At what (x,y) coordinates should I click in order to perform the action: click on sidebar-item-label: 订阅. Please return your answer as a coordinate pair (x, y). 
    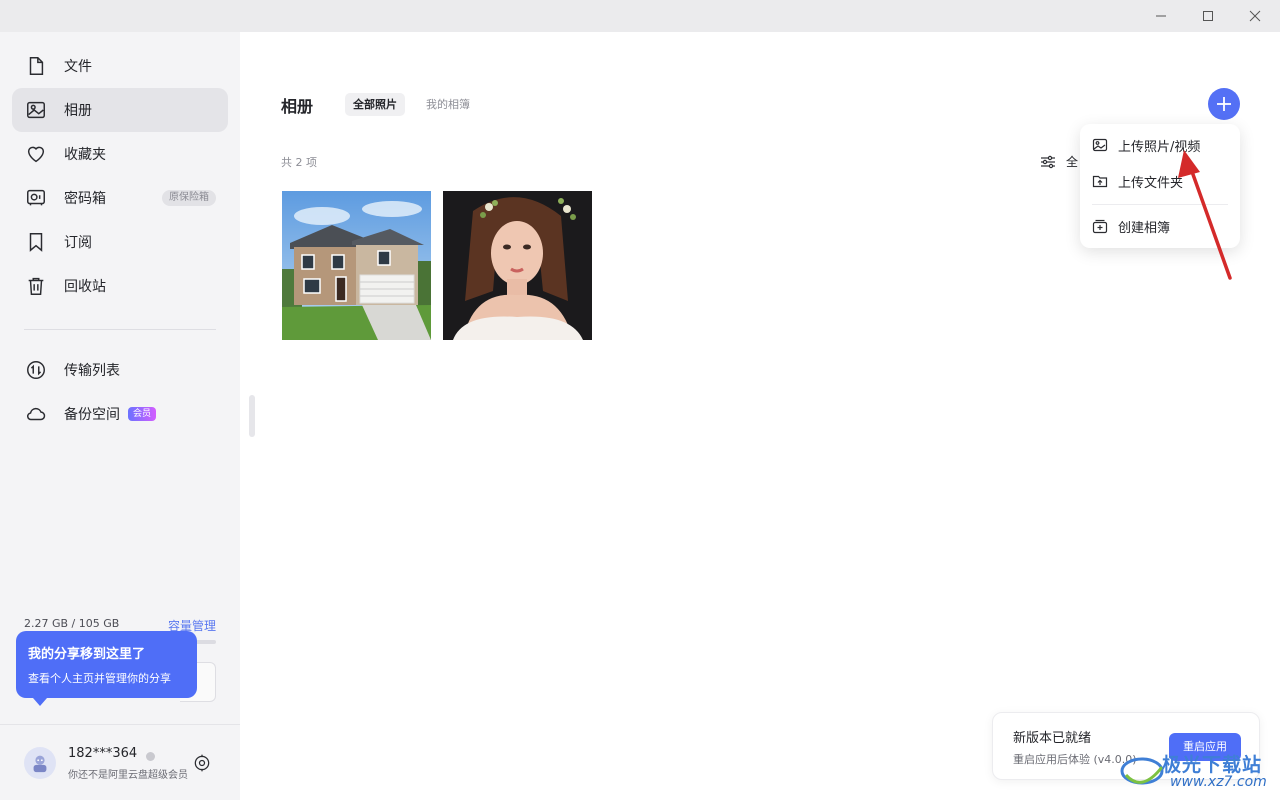
    Looking at the image, I should click on (78, 243).